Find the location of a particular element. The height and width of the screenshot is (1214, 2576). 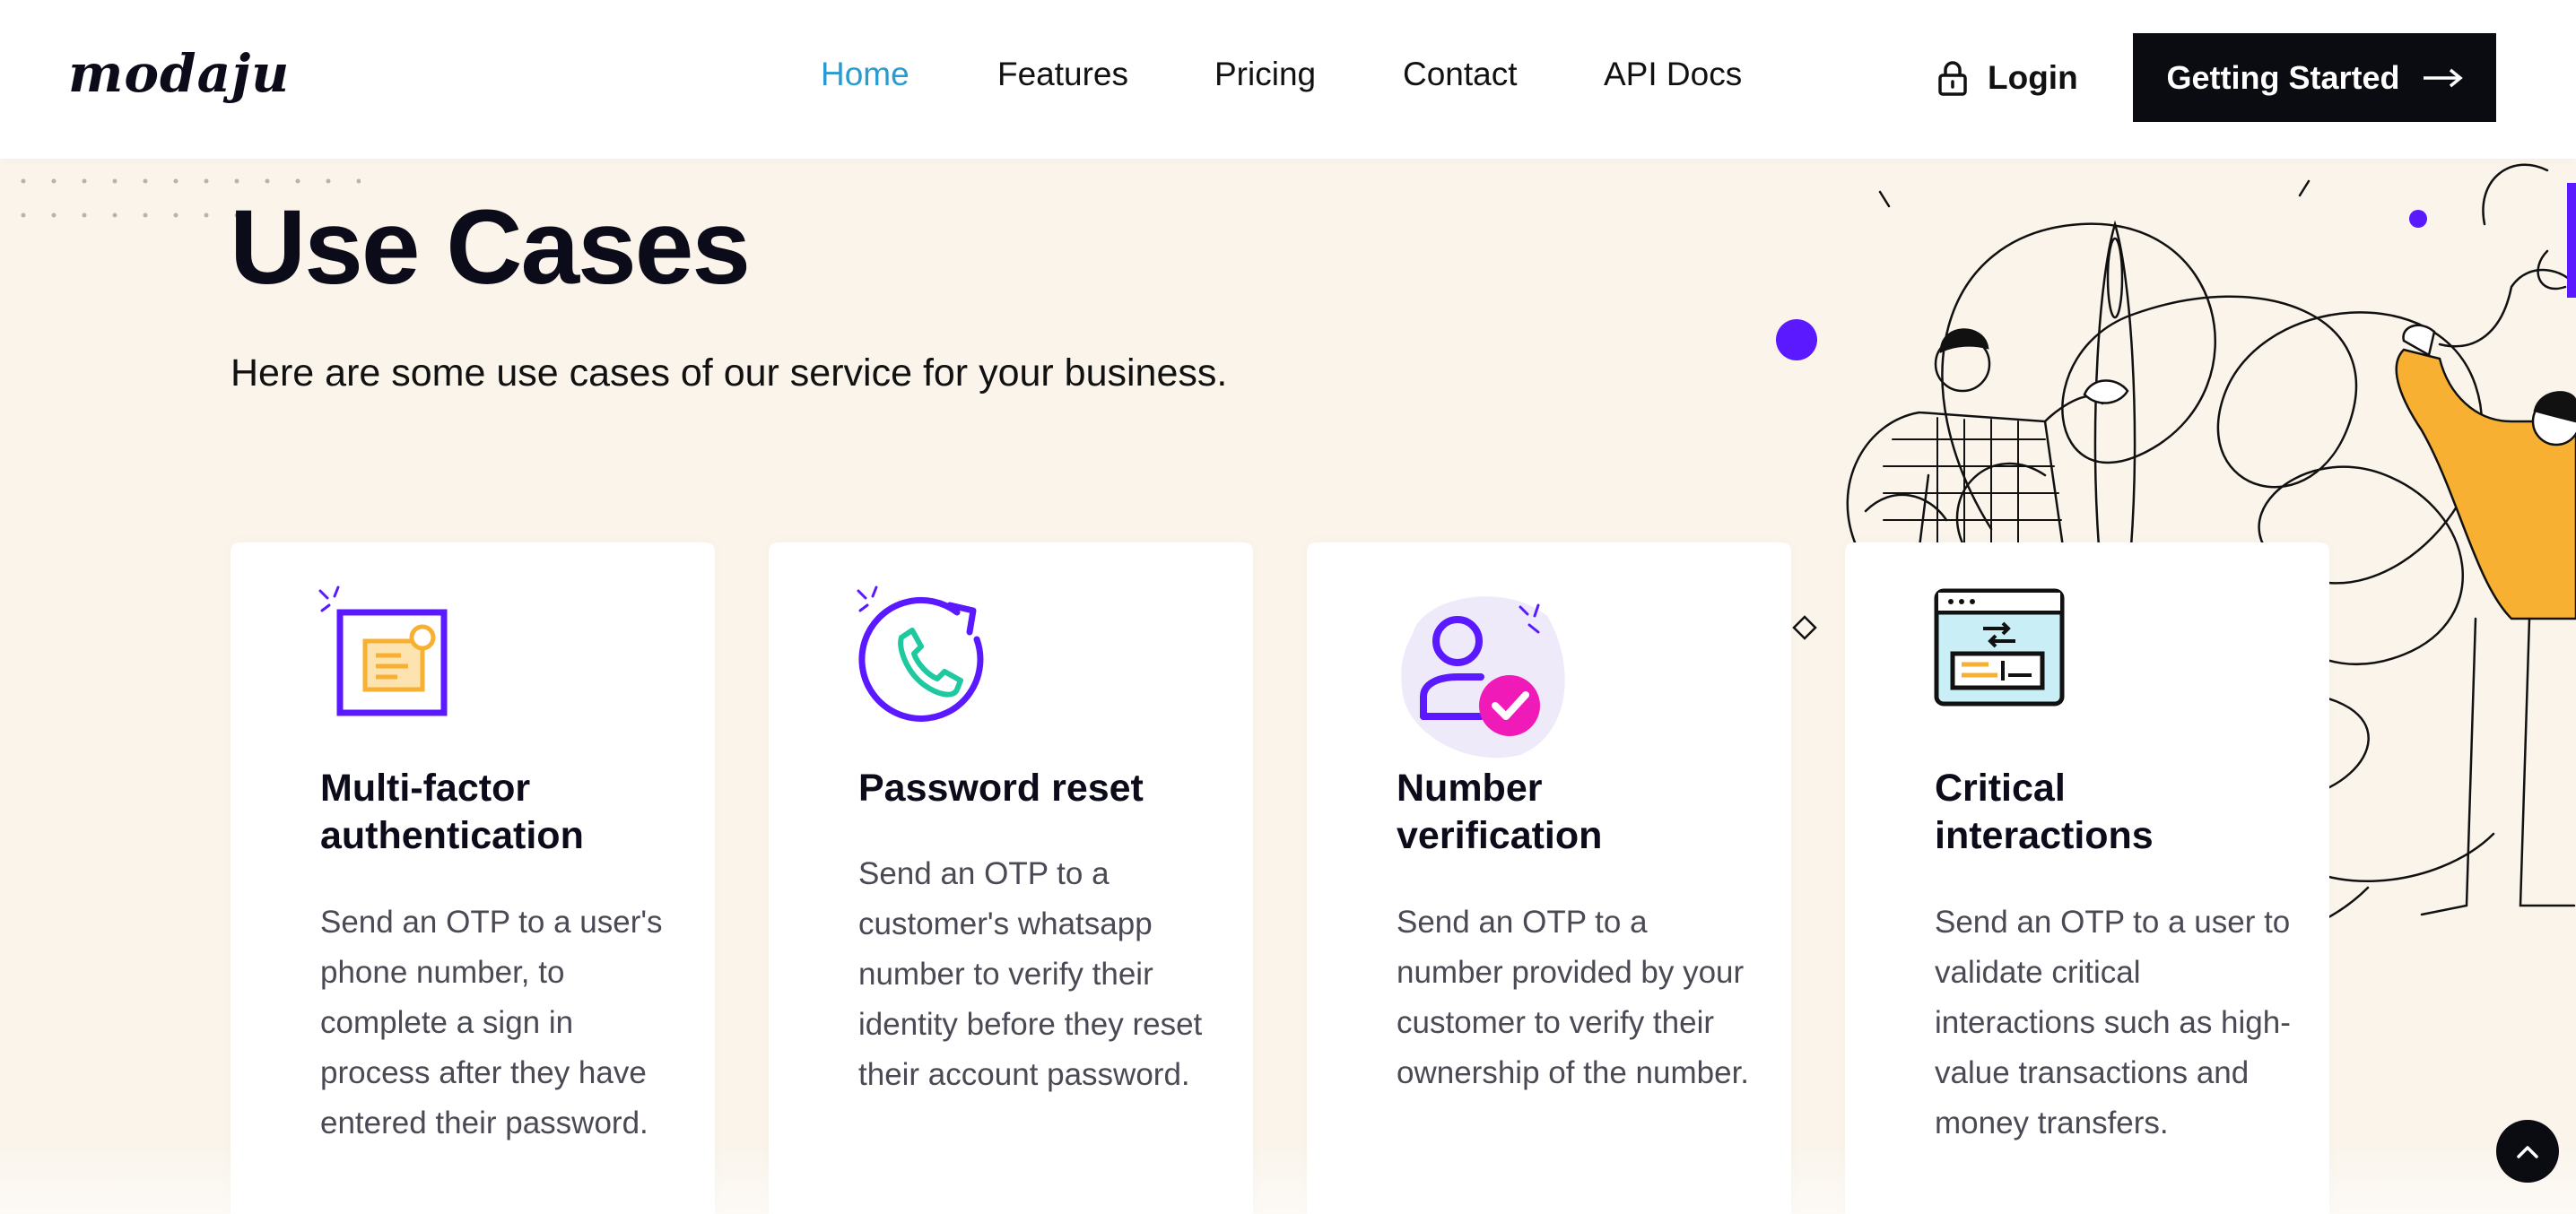

purple-dot-decoration is located at coordinates (1796, 339).